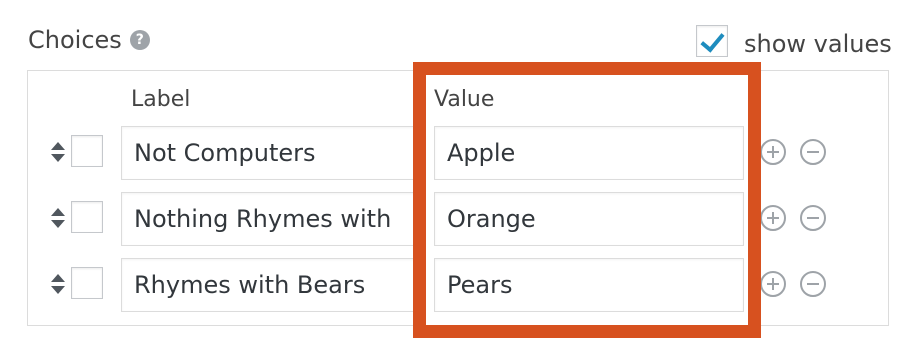 Image resolution: width=916 pixels, height=348 pixels. What do you see at coordinates (712, 41) in the screenshot?
I see `show-values-checkbox` at bounding box center [712, 41].